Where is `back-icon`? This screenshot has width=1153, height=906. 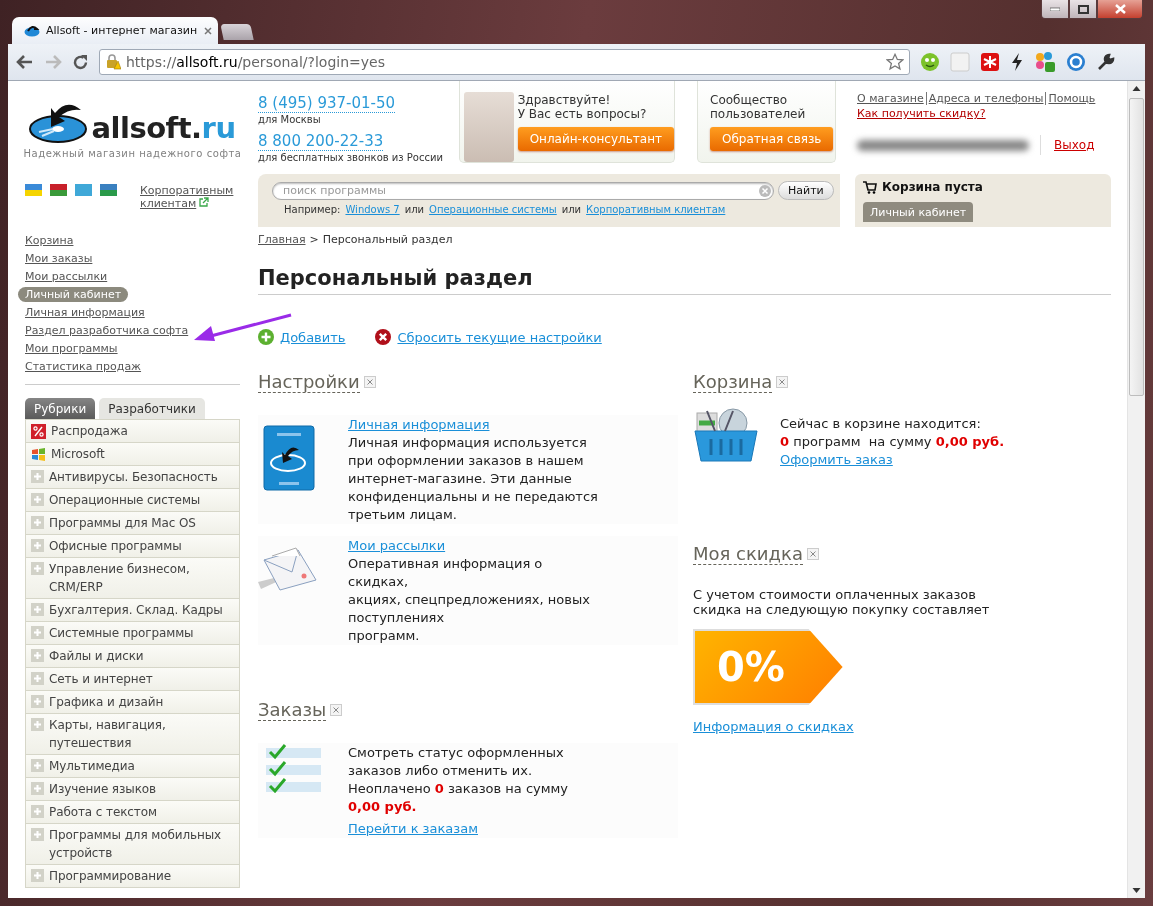
back-icon is located at coordinates (25, 62).